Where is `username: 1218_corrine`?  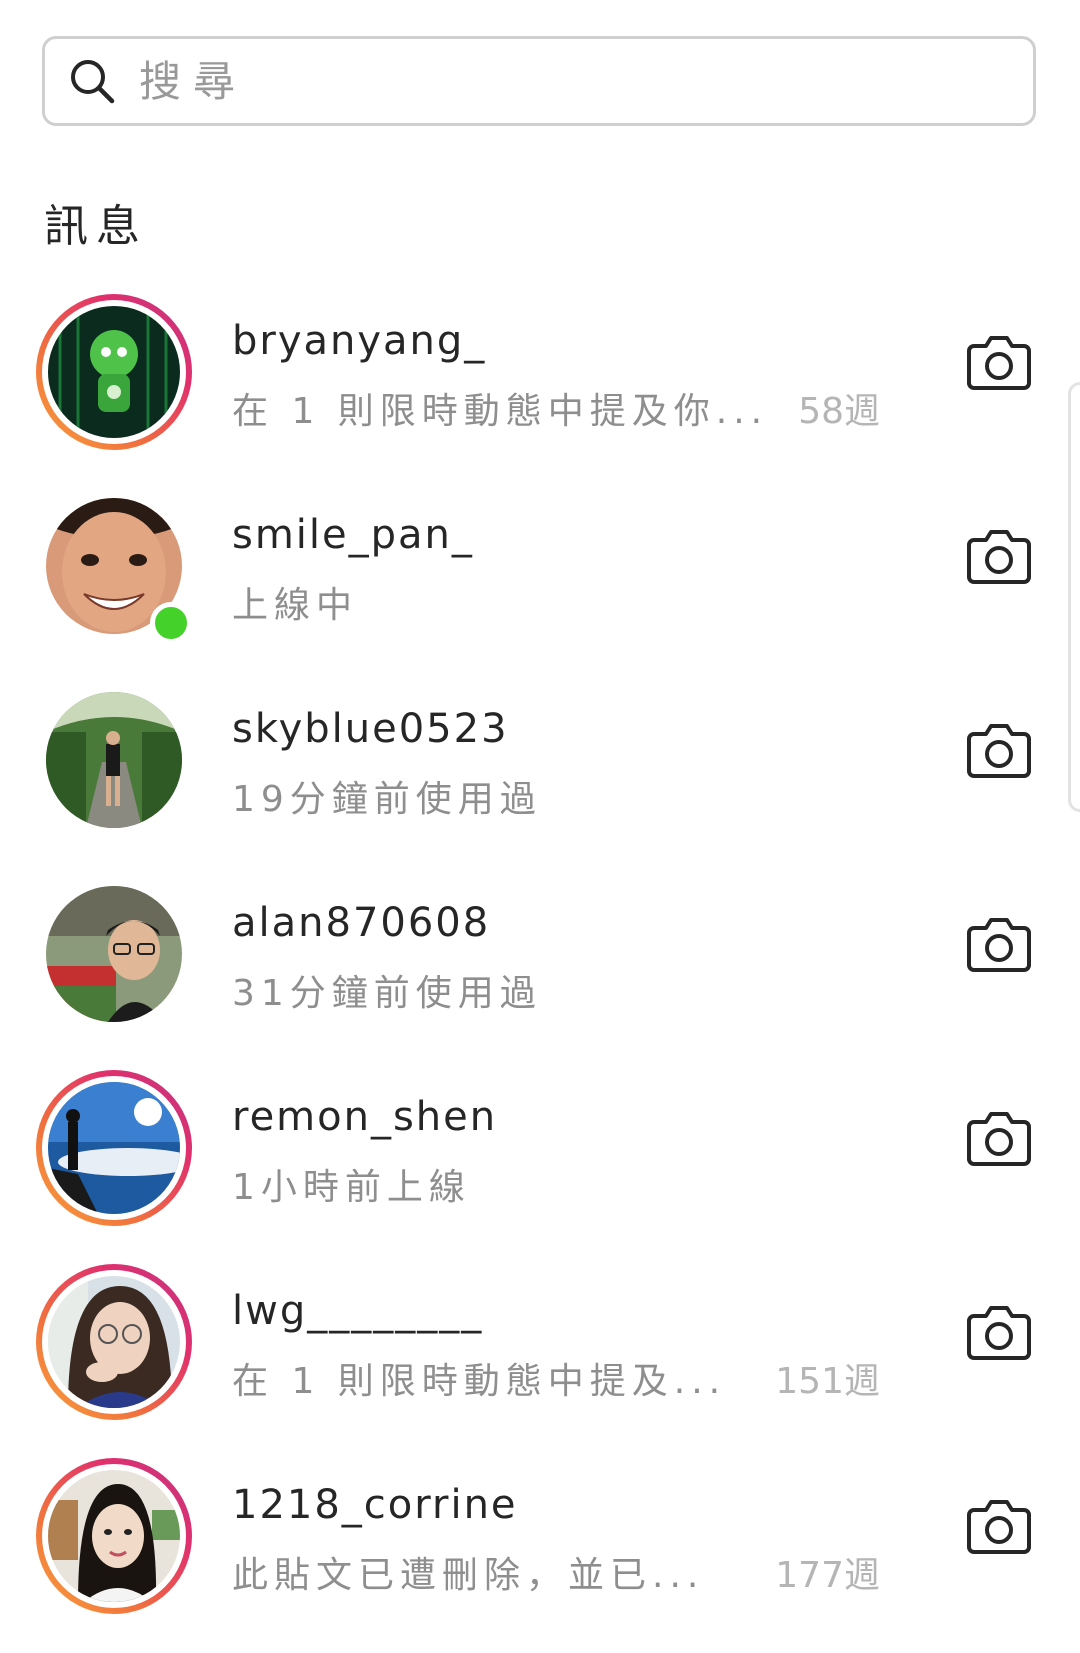
username: 1218_corrine is located at coordinates (375, 1505).